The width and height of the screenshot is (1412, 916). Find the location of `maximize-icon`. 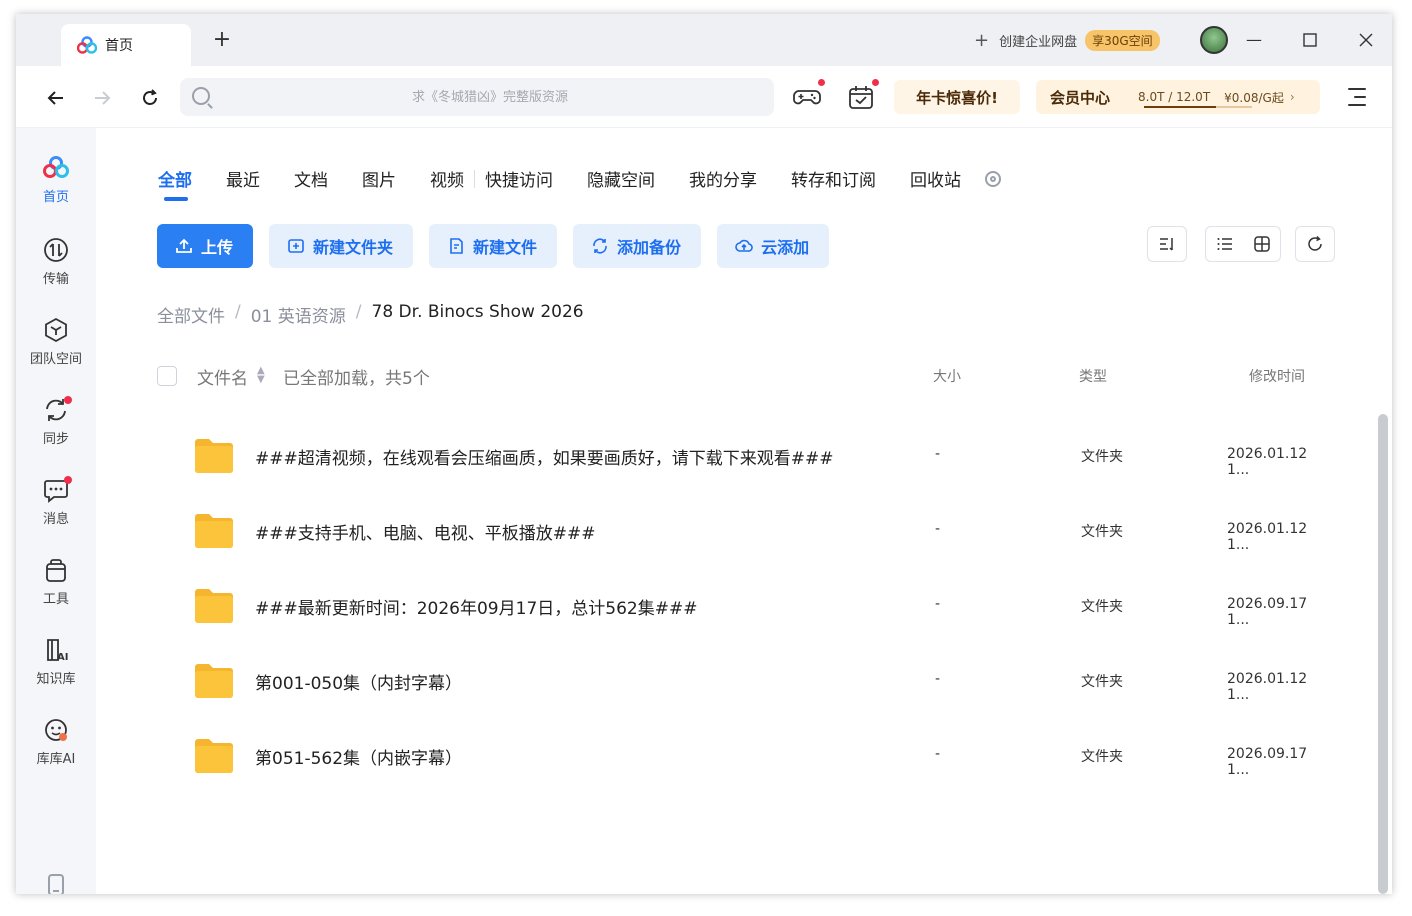

maximize-icon is located at coordinates (1310, 40).